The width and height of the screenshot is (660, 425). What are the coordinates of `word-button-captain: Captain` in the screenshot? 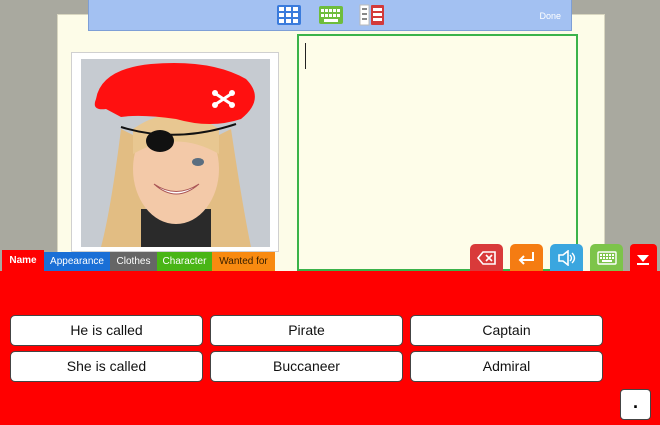 It's located at (506, 330).